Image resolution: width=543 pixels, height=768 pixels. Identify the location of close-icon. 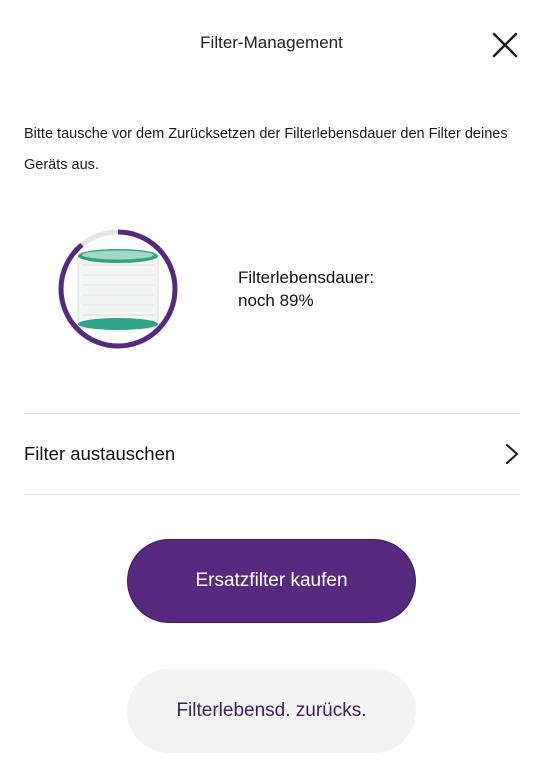
(505, 45).